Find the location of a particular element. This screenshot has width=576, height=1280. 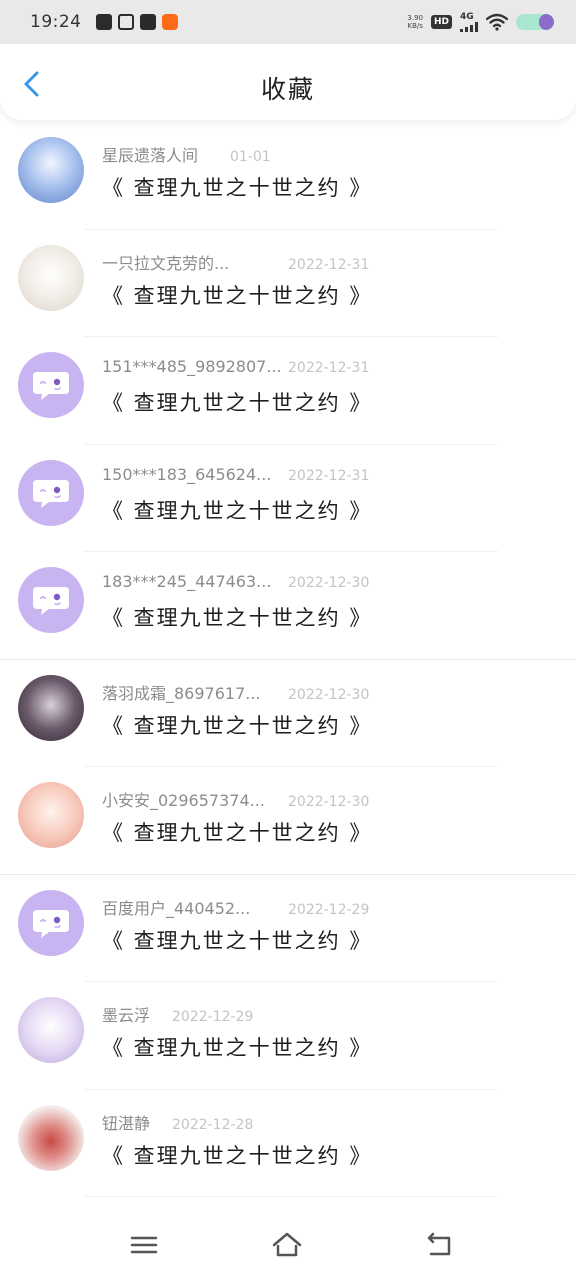

app-icon is located at coordinates (125, 22).